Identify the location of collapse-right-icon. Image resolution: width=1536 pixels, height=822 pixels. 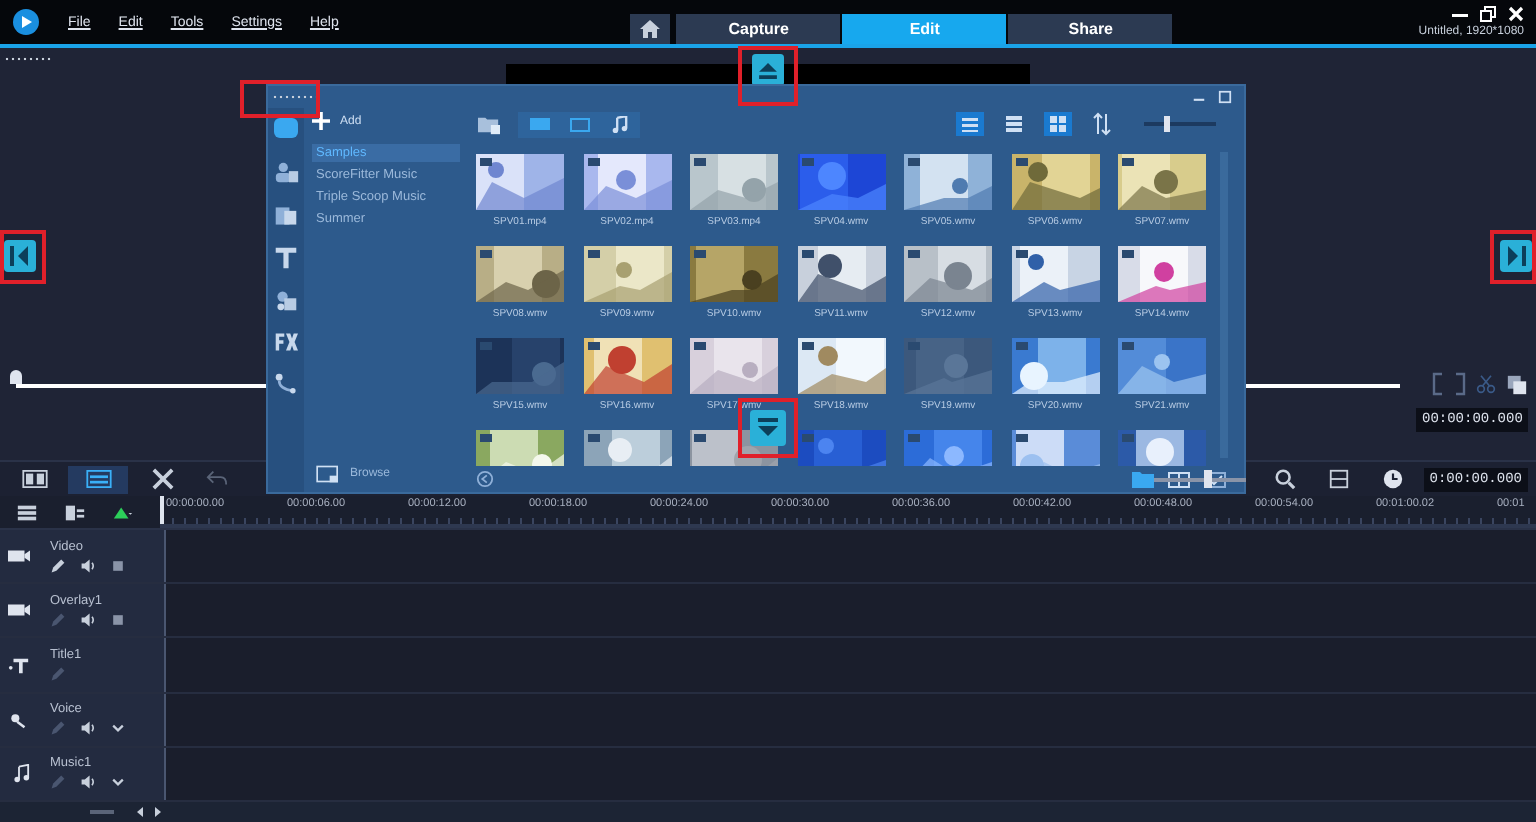
(1516, 256).